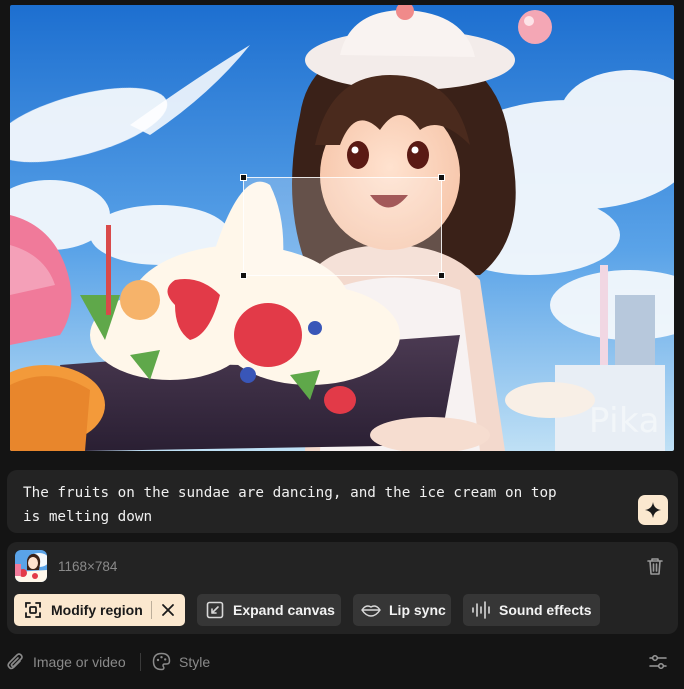  I want to click on chip-divider, so click(151, 610).